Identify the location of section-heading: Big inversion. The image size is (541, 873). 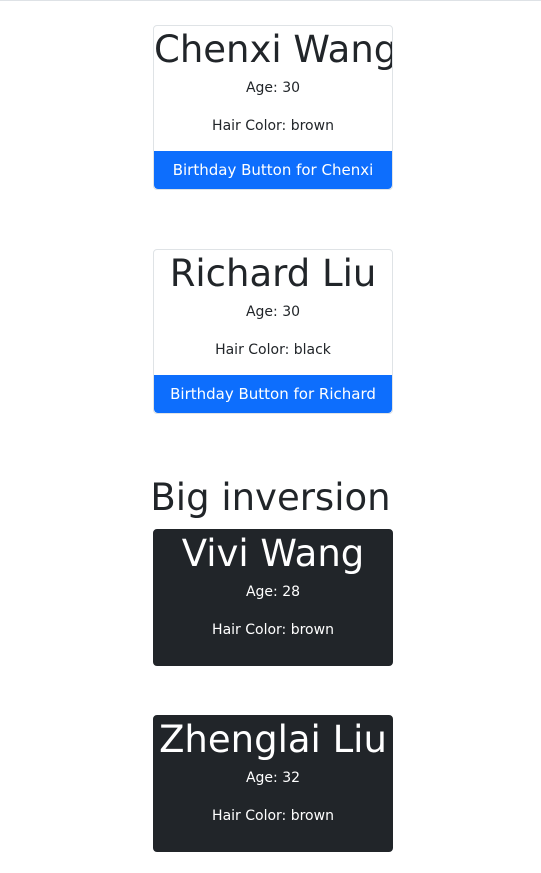
(270, 497).